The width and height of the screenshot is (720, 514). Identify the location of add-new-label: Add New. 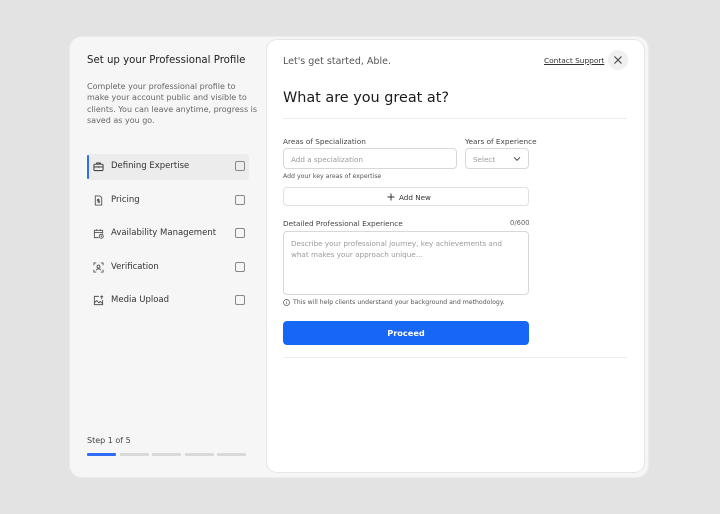
(415, 197).